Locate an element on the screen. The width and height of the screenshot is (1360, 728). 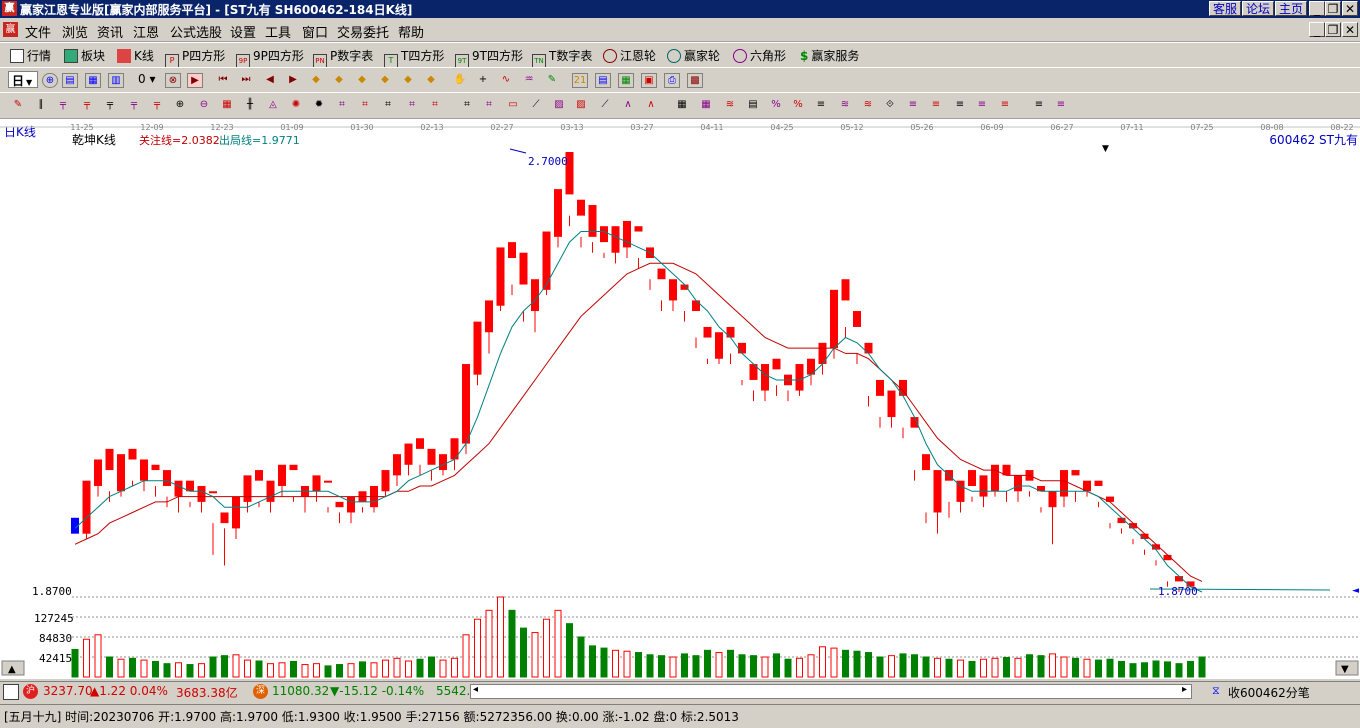
draw-tool-36-icon: ≋ is located at coordinates (868, 105).